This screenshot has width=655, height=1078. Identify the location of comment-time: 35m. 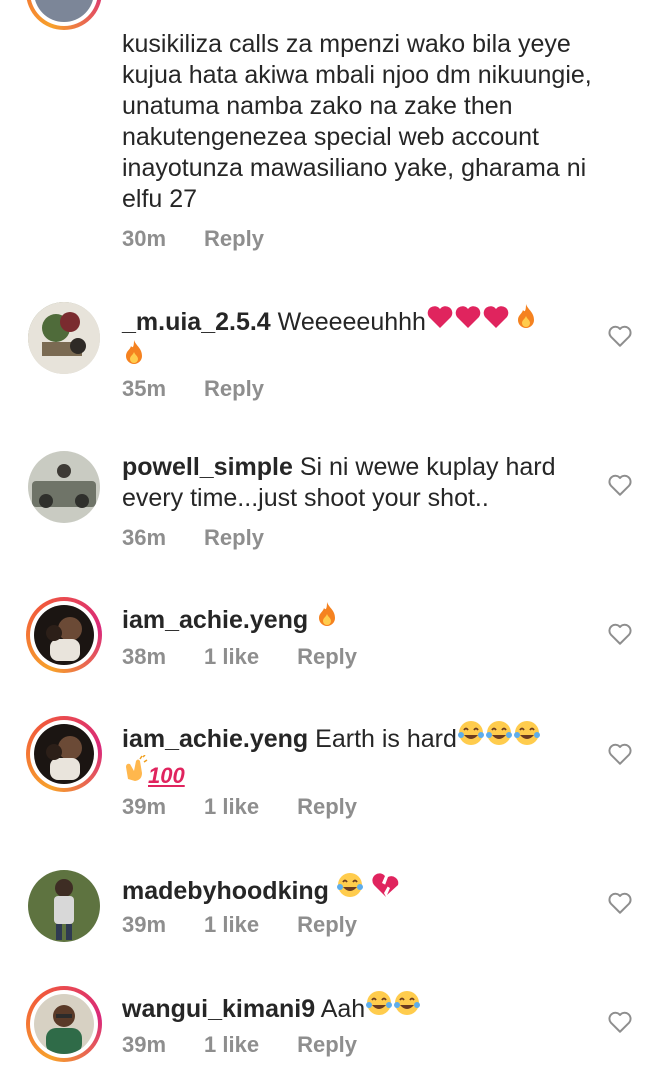
(144, 388).